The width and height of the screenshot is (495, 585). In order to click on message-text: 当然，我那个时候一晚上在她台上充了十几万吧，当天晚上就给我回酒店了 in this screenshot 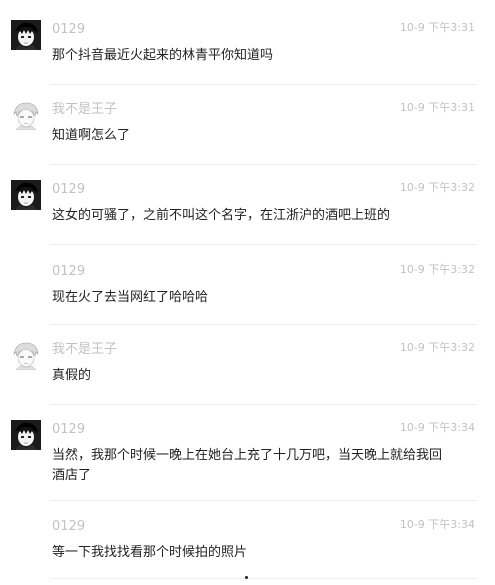, I will do `click(247, 465)`.